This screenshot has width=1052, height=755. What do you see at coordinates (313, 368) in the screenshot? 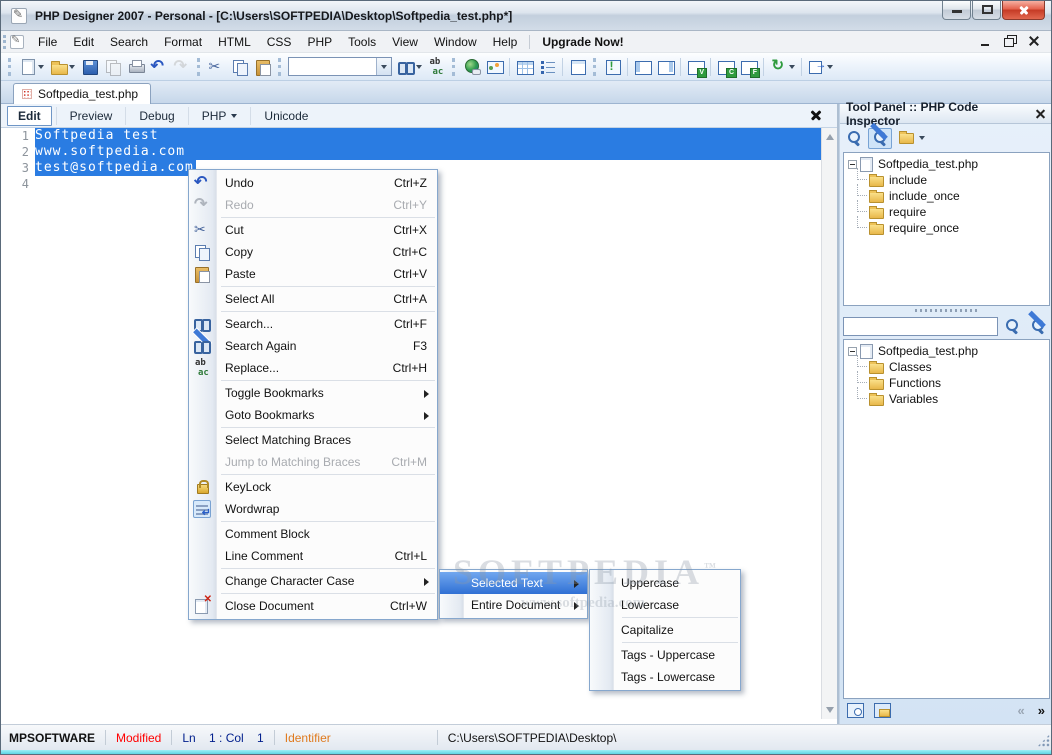
I see `menu-item-replace: Replace... Ctrl+H` at bounding box center [313, 368].